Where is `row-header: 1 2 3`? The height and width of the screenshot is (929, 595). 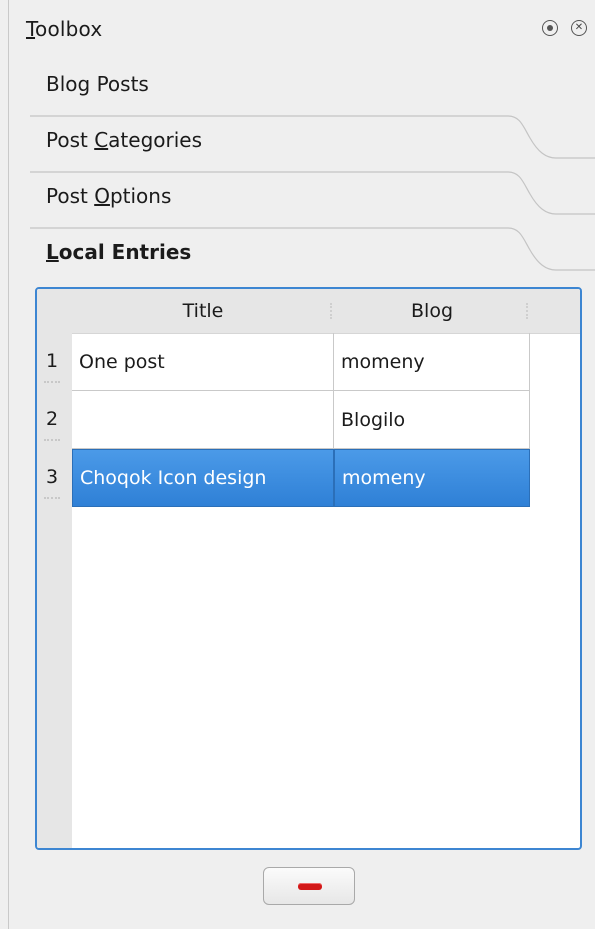 row-header: 1 2 3 is located at coordinates (54, 590).